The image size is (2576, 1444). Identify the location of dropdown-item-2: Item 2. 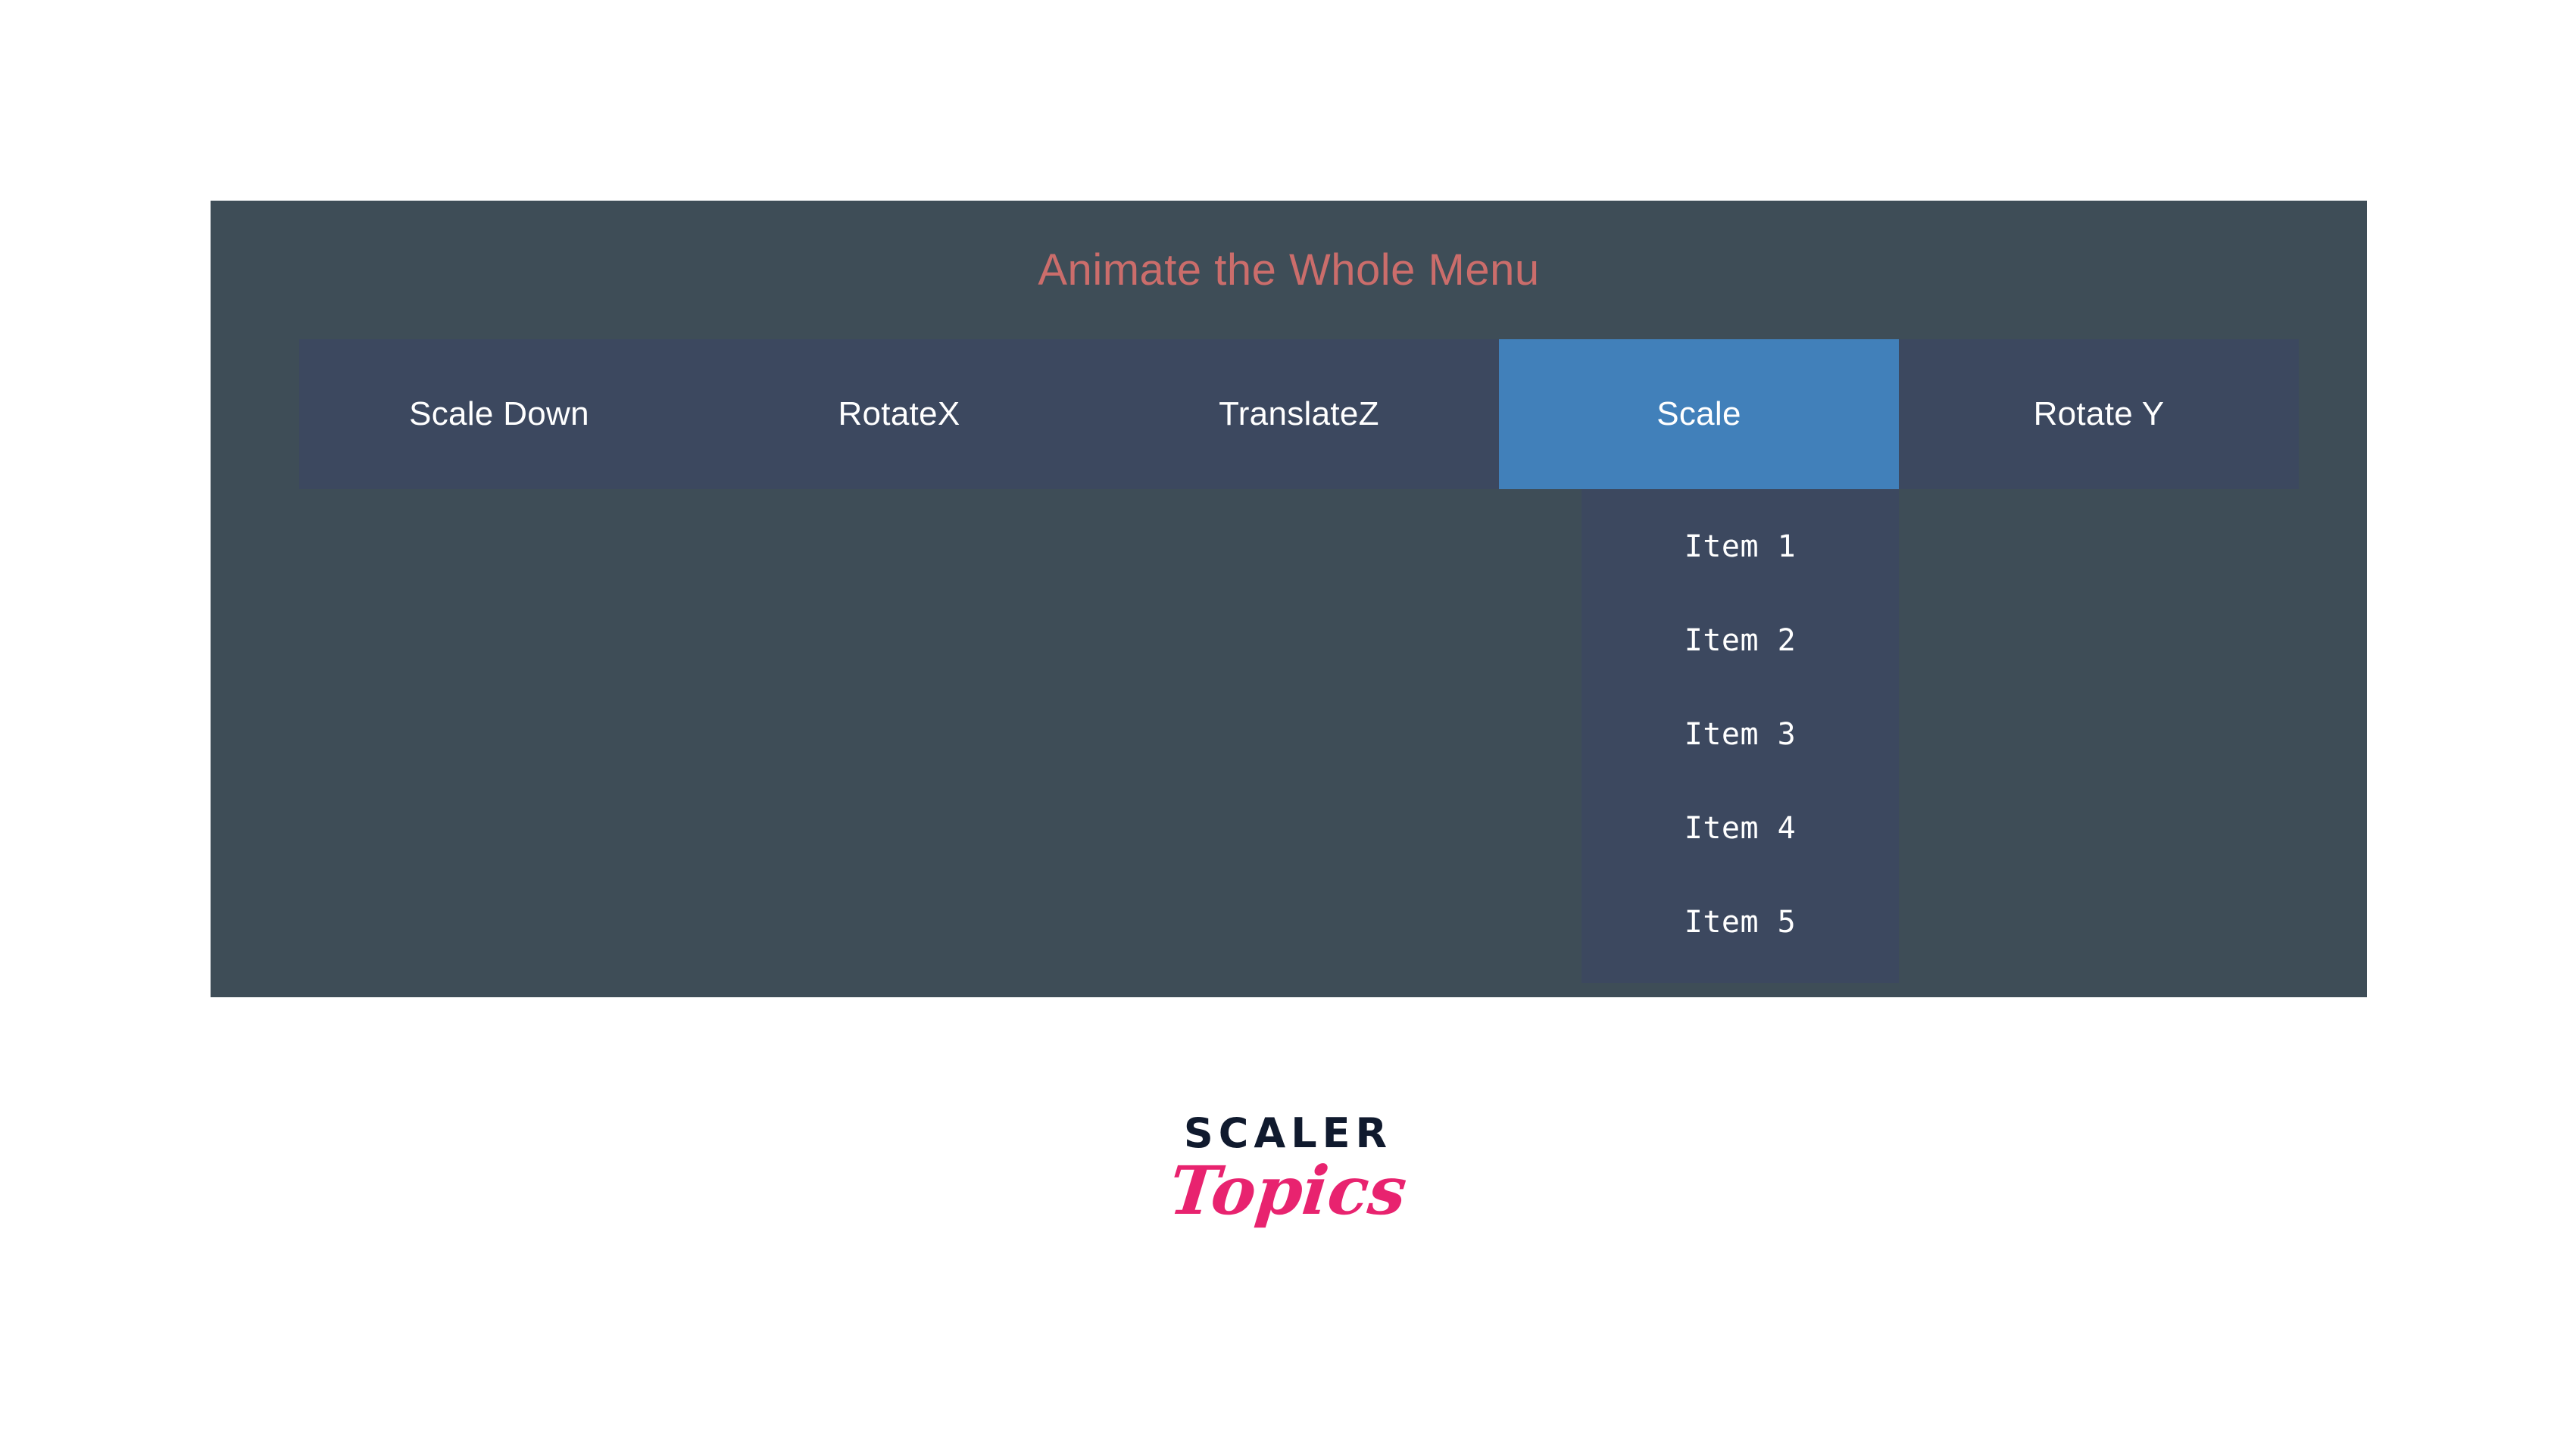
(1741, 641).